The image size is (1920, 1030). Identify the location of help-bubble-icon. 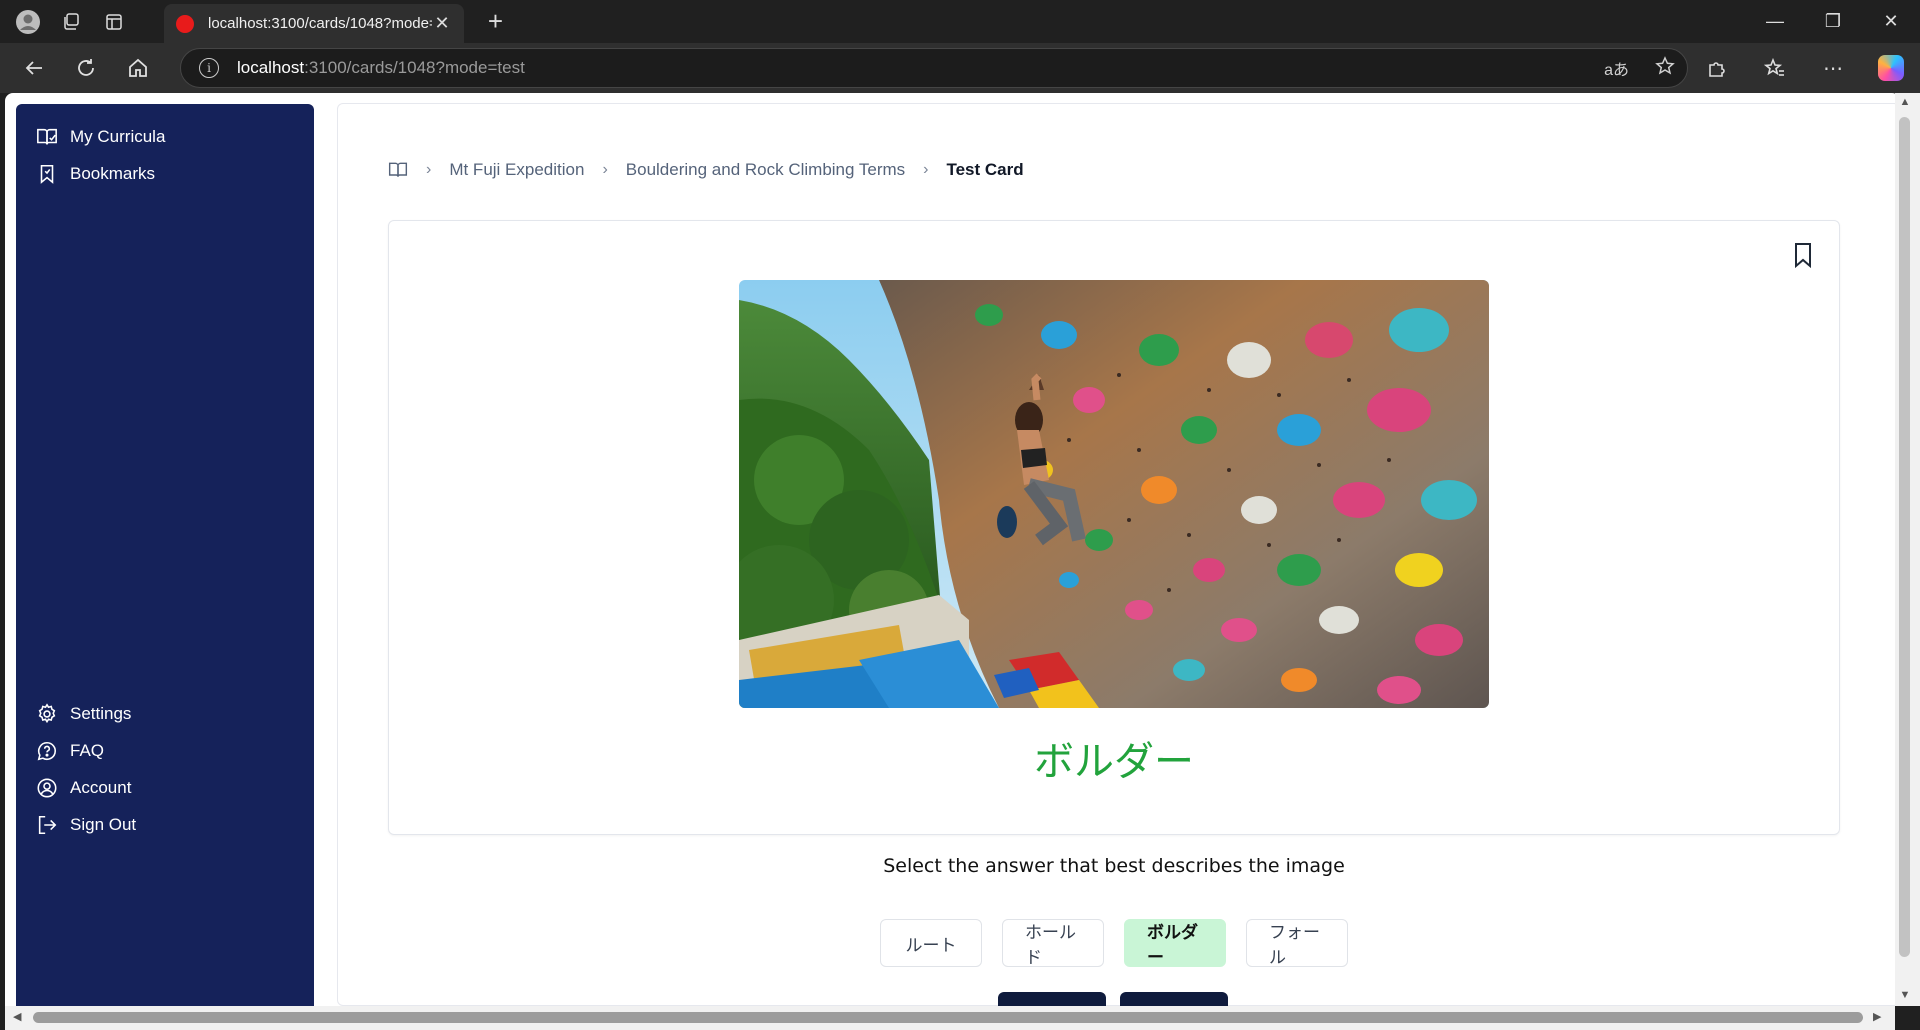
(46, 751).